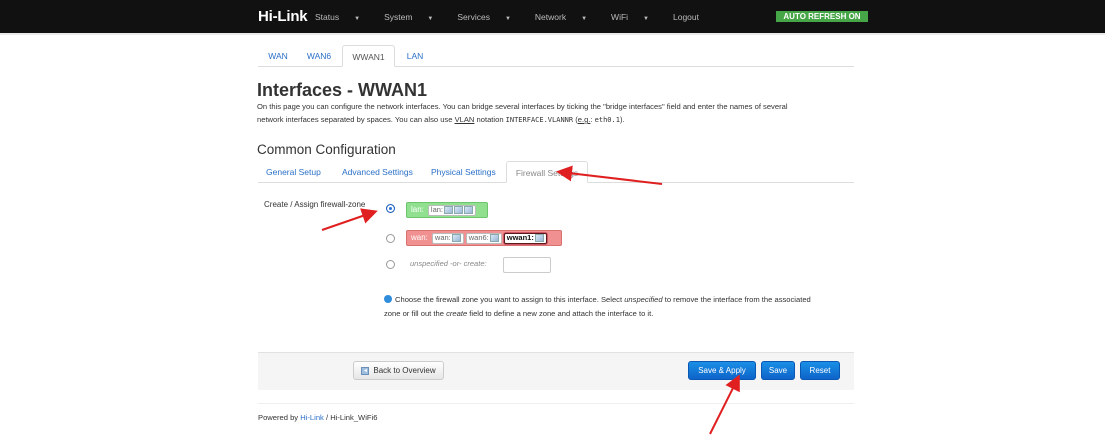 The height and width of the screenshot is (439, 1105). What do you see at coordinates (457, 313) in the screenshot?
I see `help-create: create` at bounding box center [457, 313].